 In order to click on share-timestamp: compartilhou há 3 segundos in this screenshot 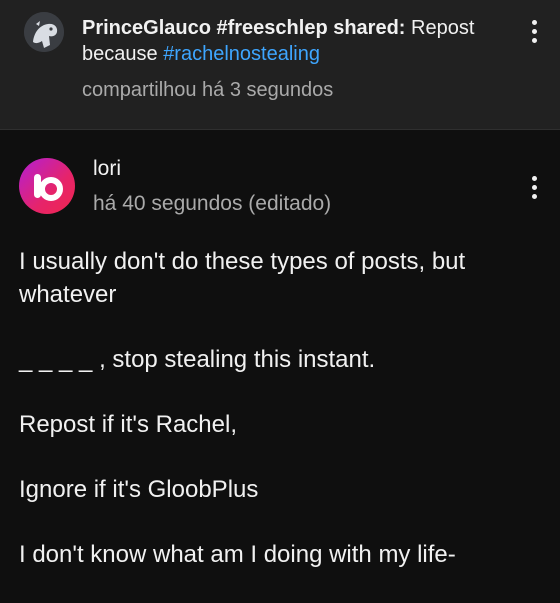, I will do `click(208, 90)`.